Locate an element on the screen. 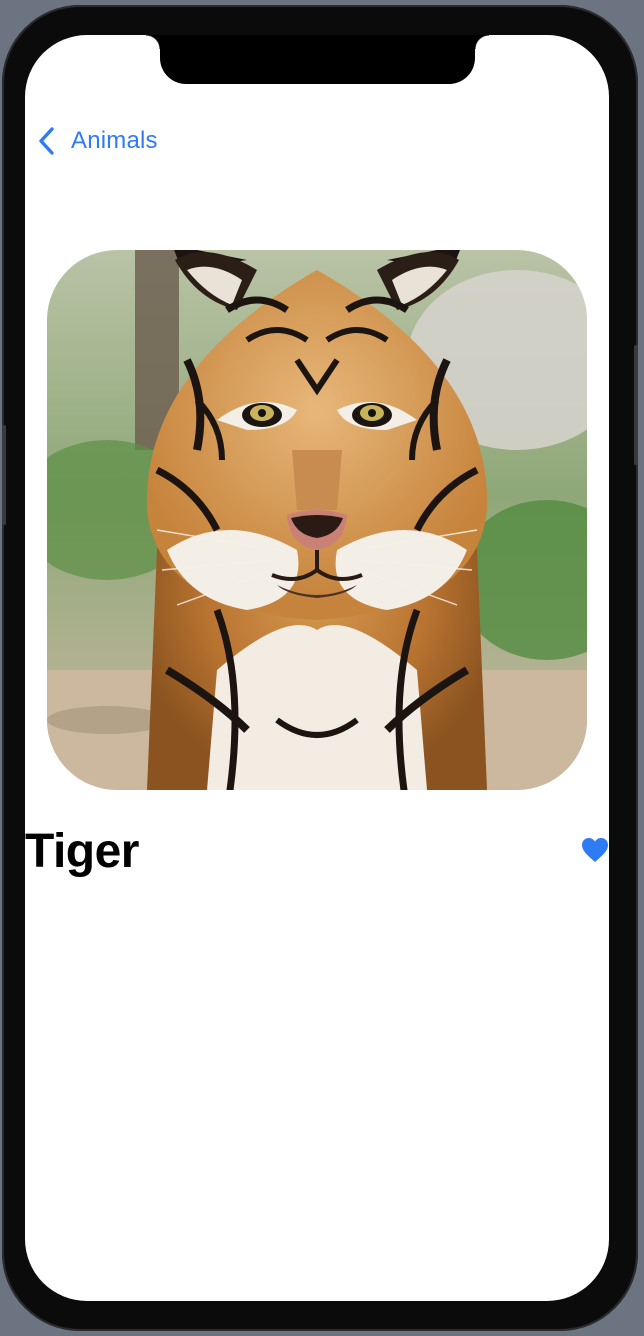 The width and height of the screenshot is (644, 1336). chevron-left-icon is located at coordinates (46, 141).